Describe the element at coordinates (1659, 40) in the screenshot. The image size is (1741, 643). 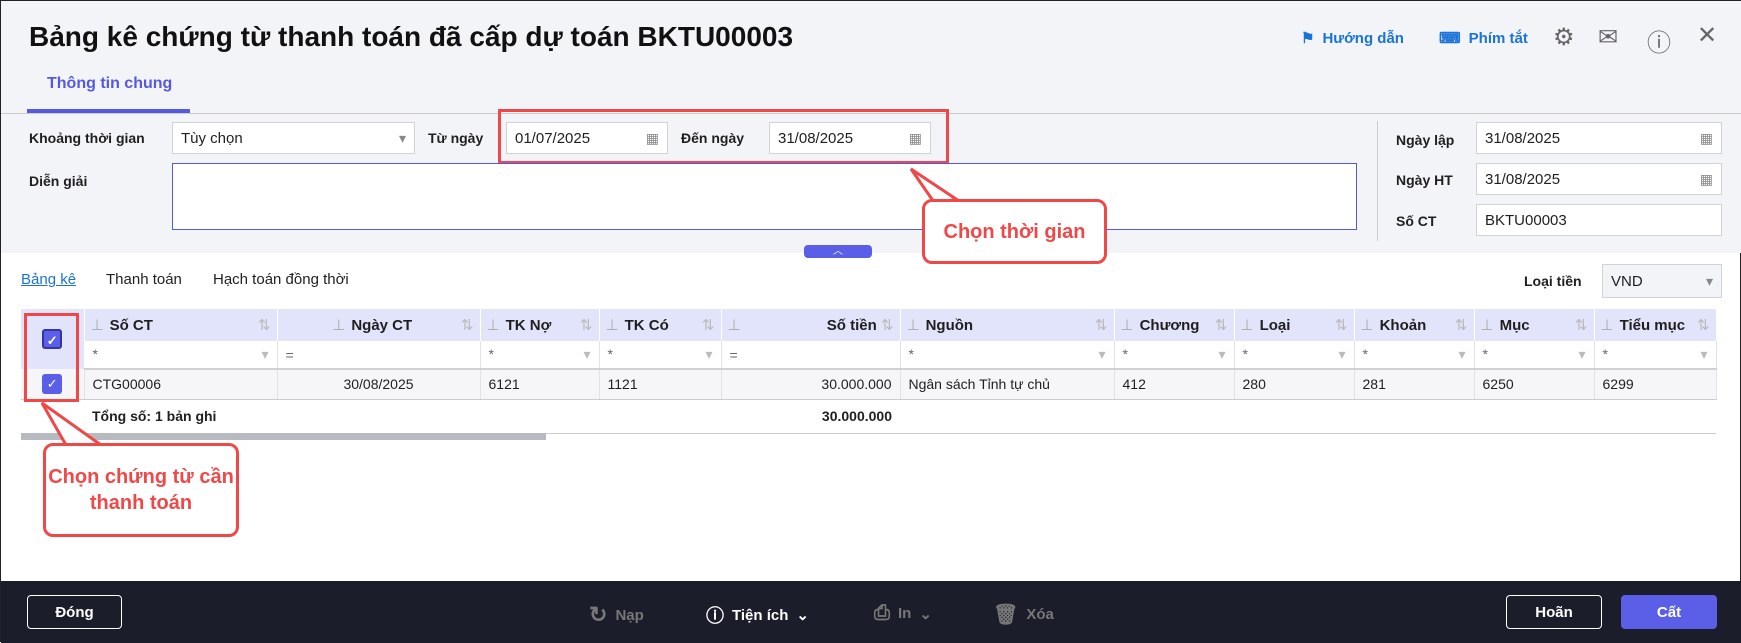
I see `help-icon: ⓘ` at that location.